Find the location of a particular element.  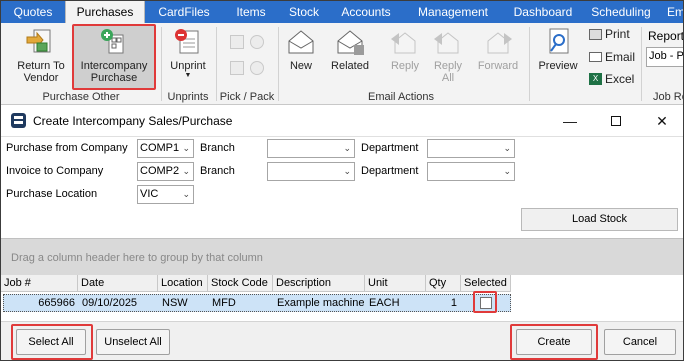

branch-select-2: ⌄ is located at coordinates (311, 171).